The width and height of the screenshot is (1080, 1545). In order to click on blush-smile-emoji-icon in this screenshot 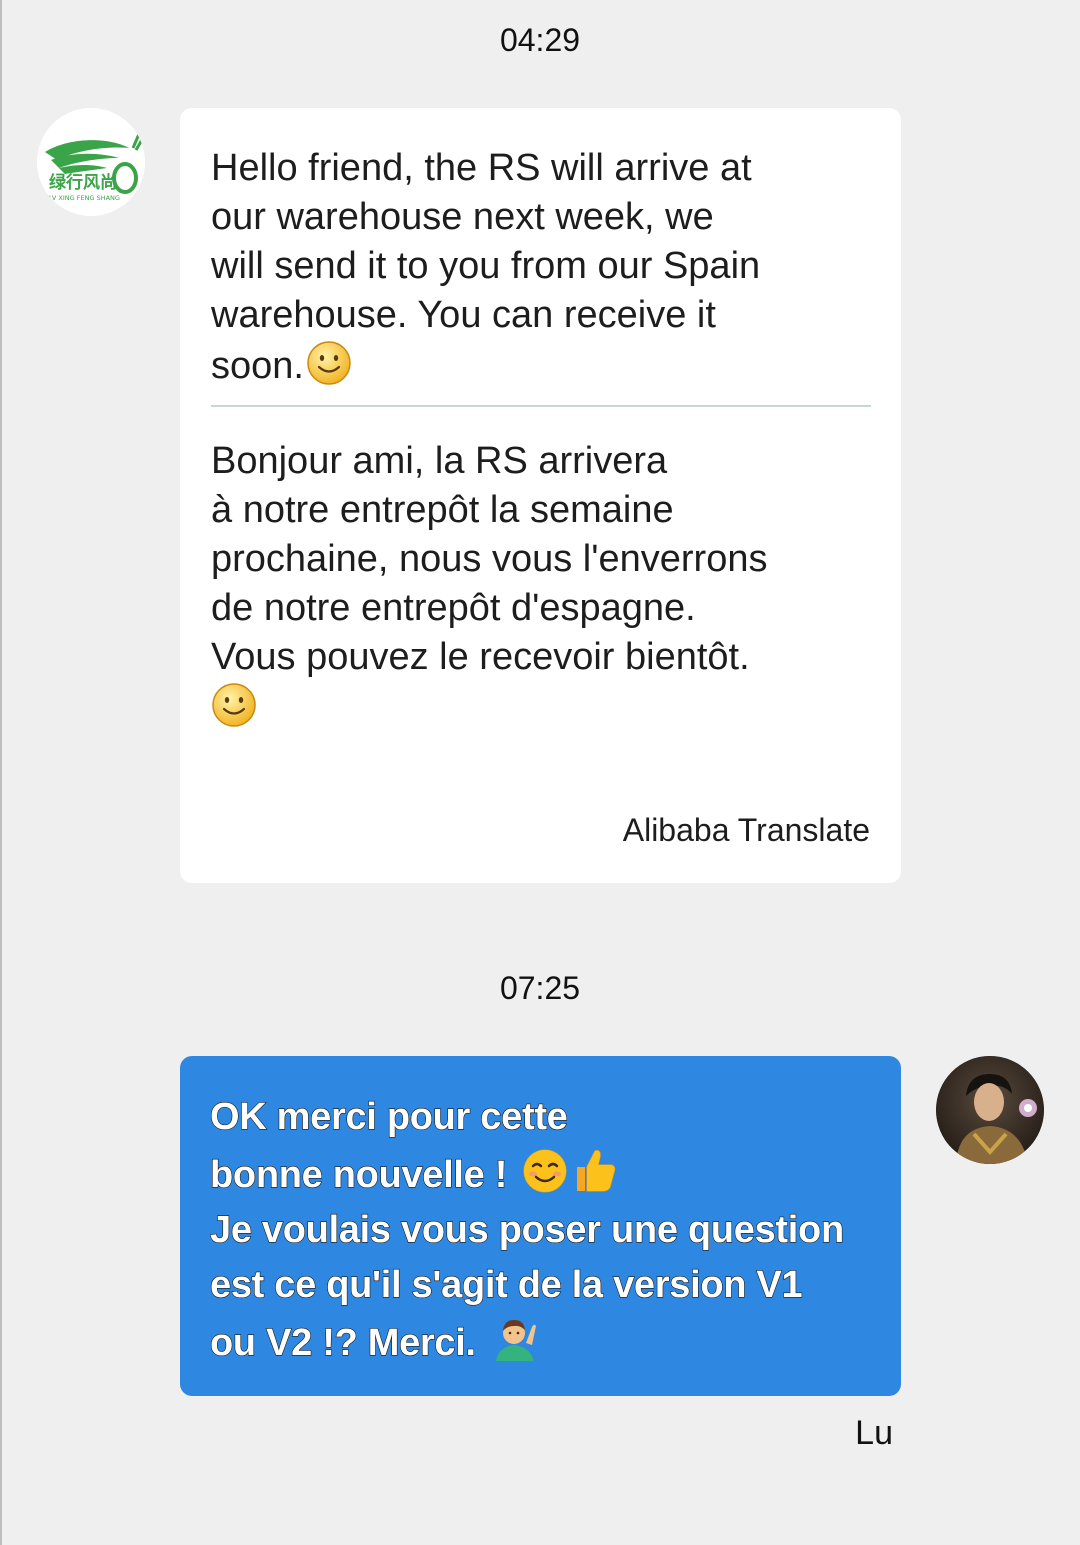, I will do `click(545, 1171)`.